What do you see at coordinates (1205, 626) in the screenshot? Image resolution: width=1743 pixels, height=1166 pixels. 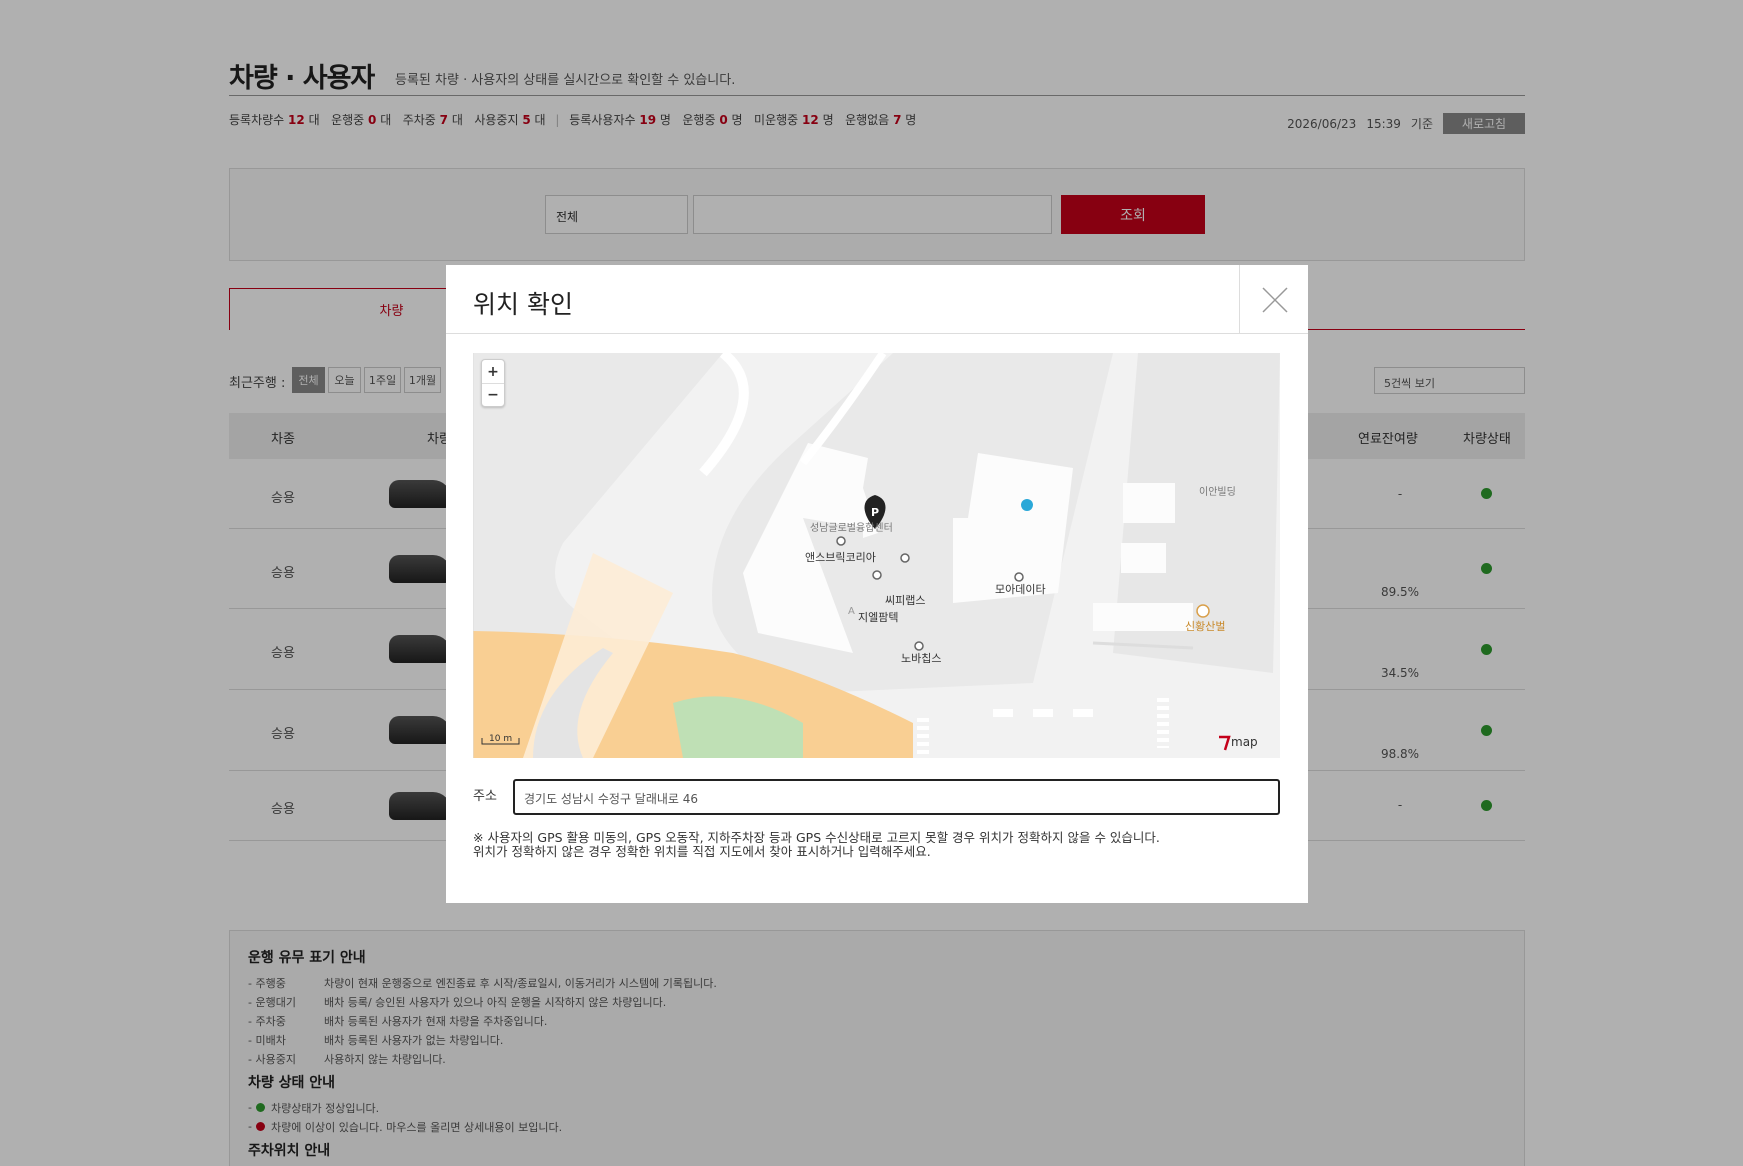 I see `map-label-poi7: 신황산벌` at bounding box center [1205, 626].